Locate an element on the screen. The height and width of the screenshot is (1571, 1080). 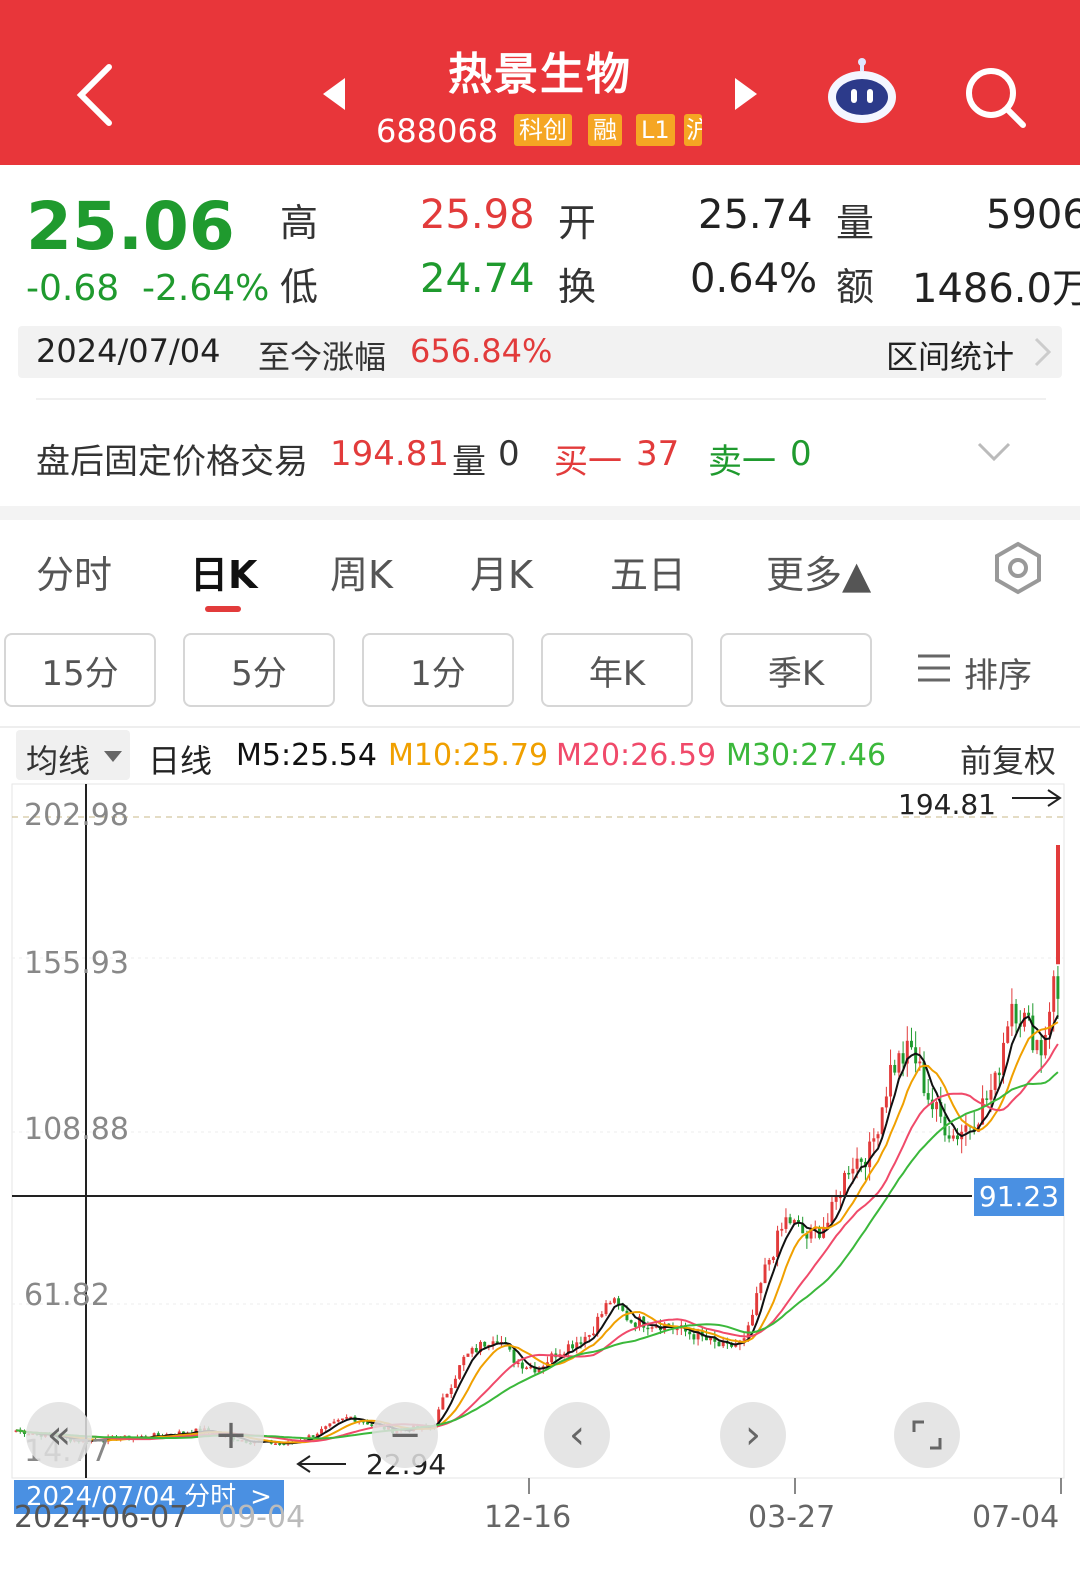
robot-assistant-icon is located at coordinates (862, 92).